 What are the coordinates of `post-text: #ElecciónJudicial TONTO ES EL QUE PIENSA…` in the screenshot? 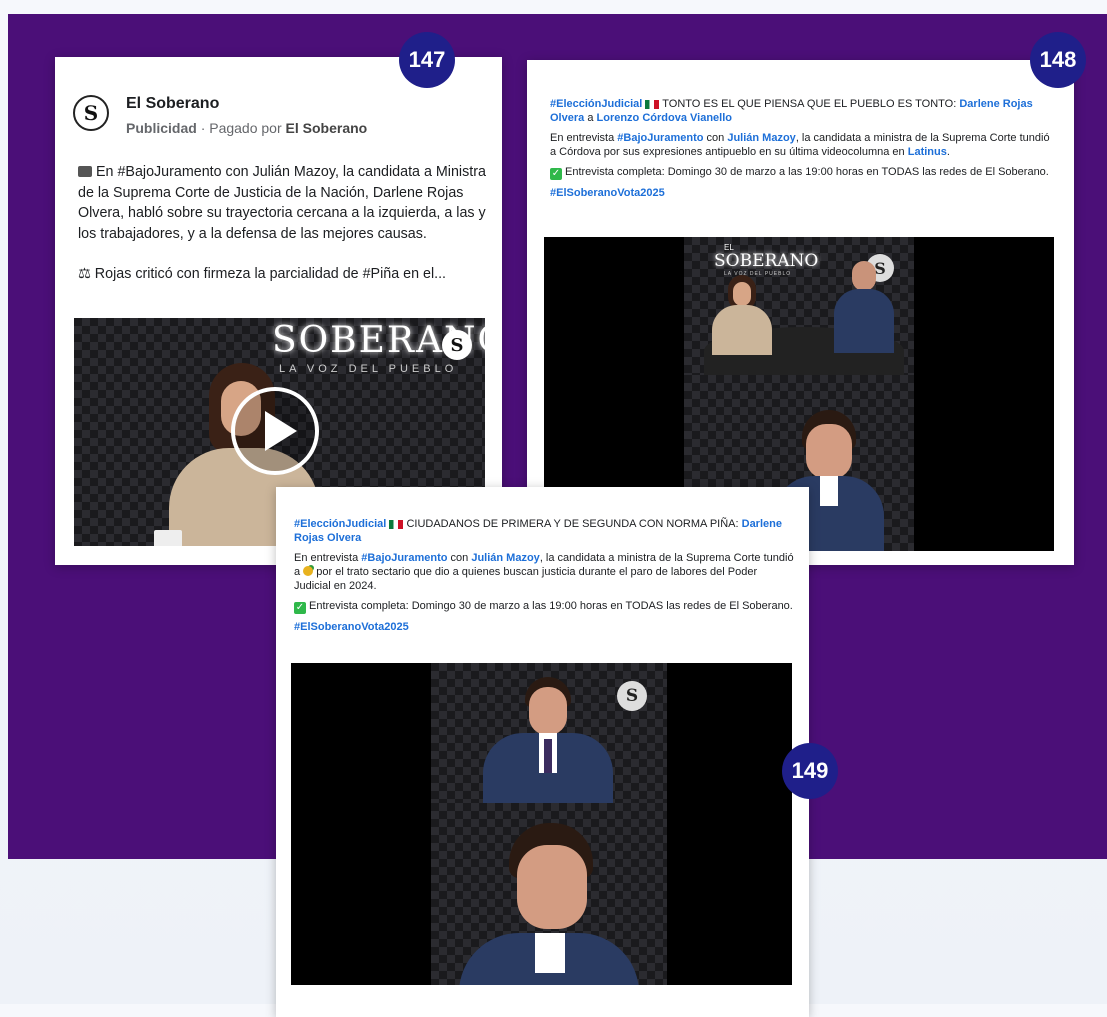 It's located at (802, 151).